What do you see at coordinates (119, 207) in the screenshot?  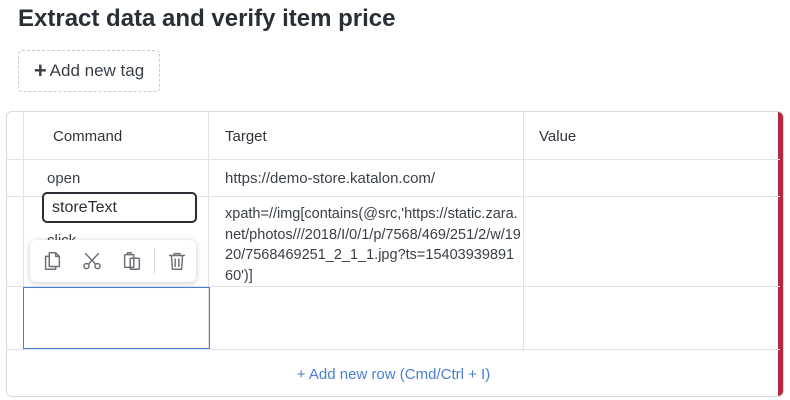 I see `command-input` at bounding box center [119, 207].